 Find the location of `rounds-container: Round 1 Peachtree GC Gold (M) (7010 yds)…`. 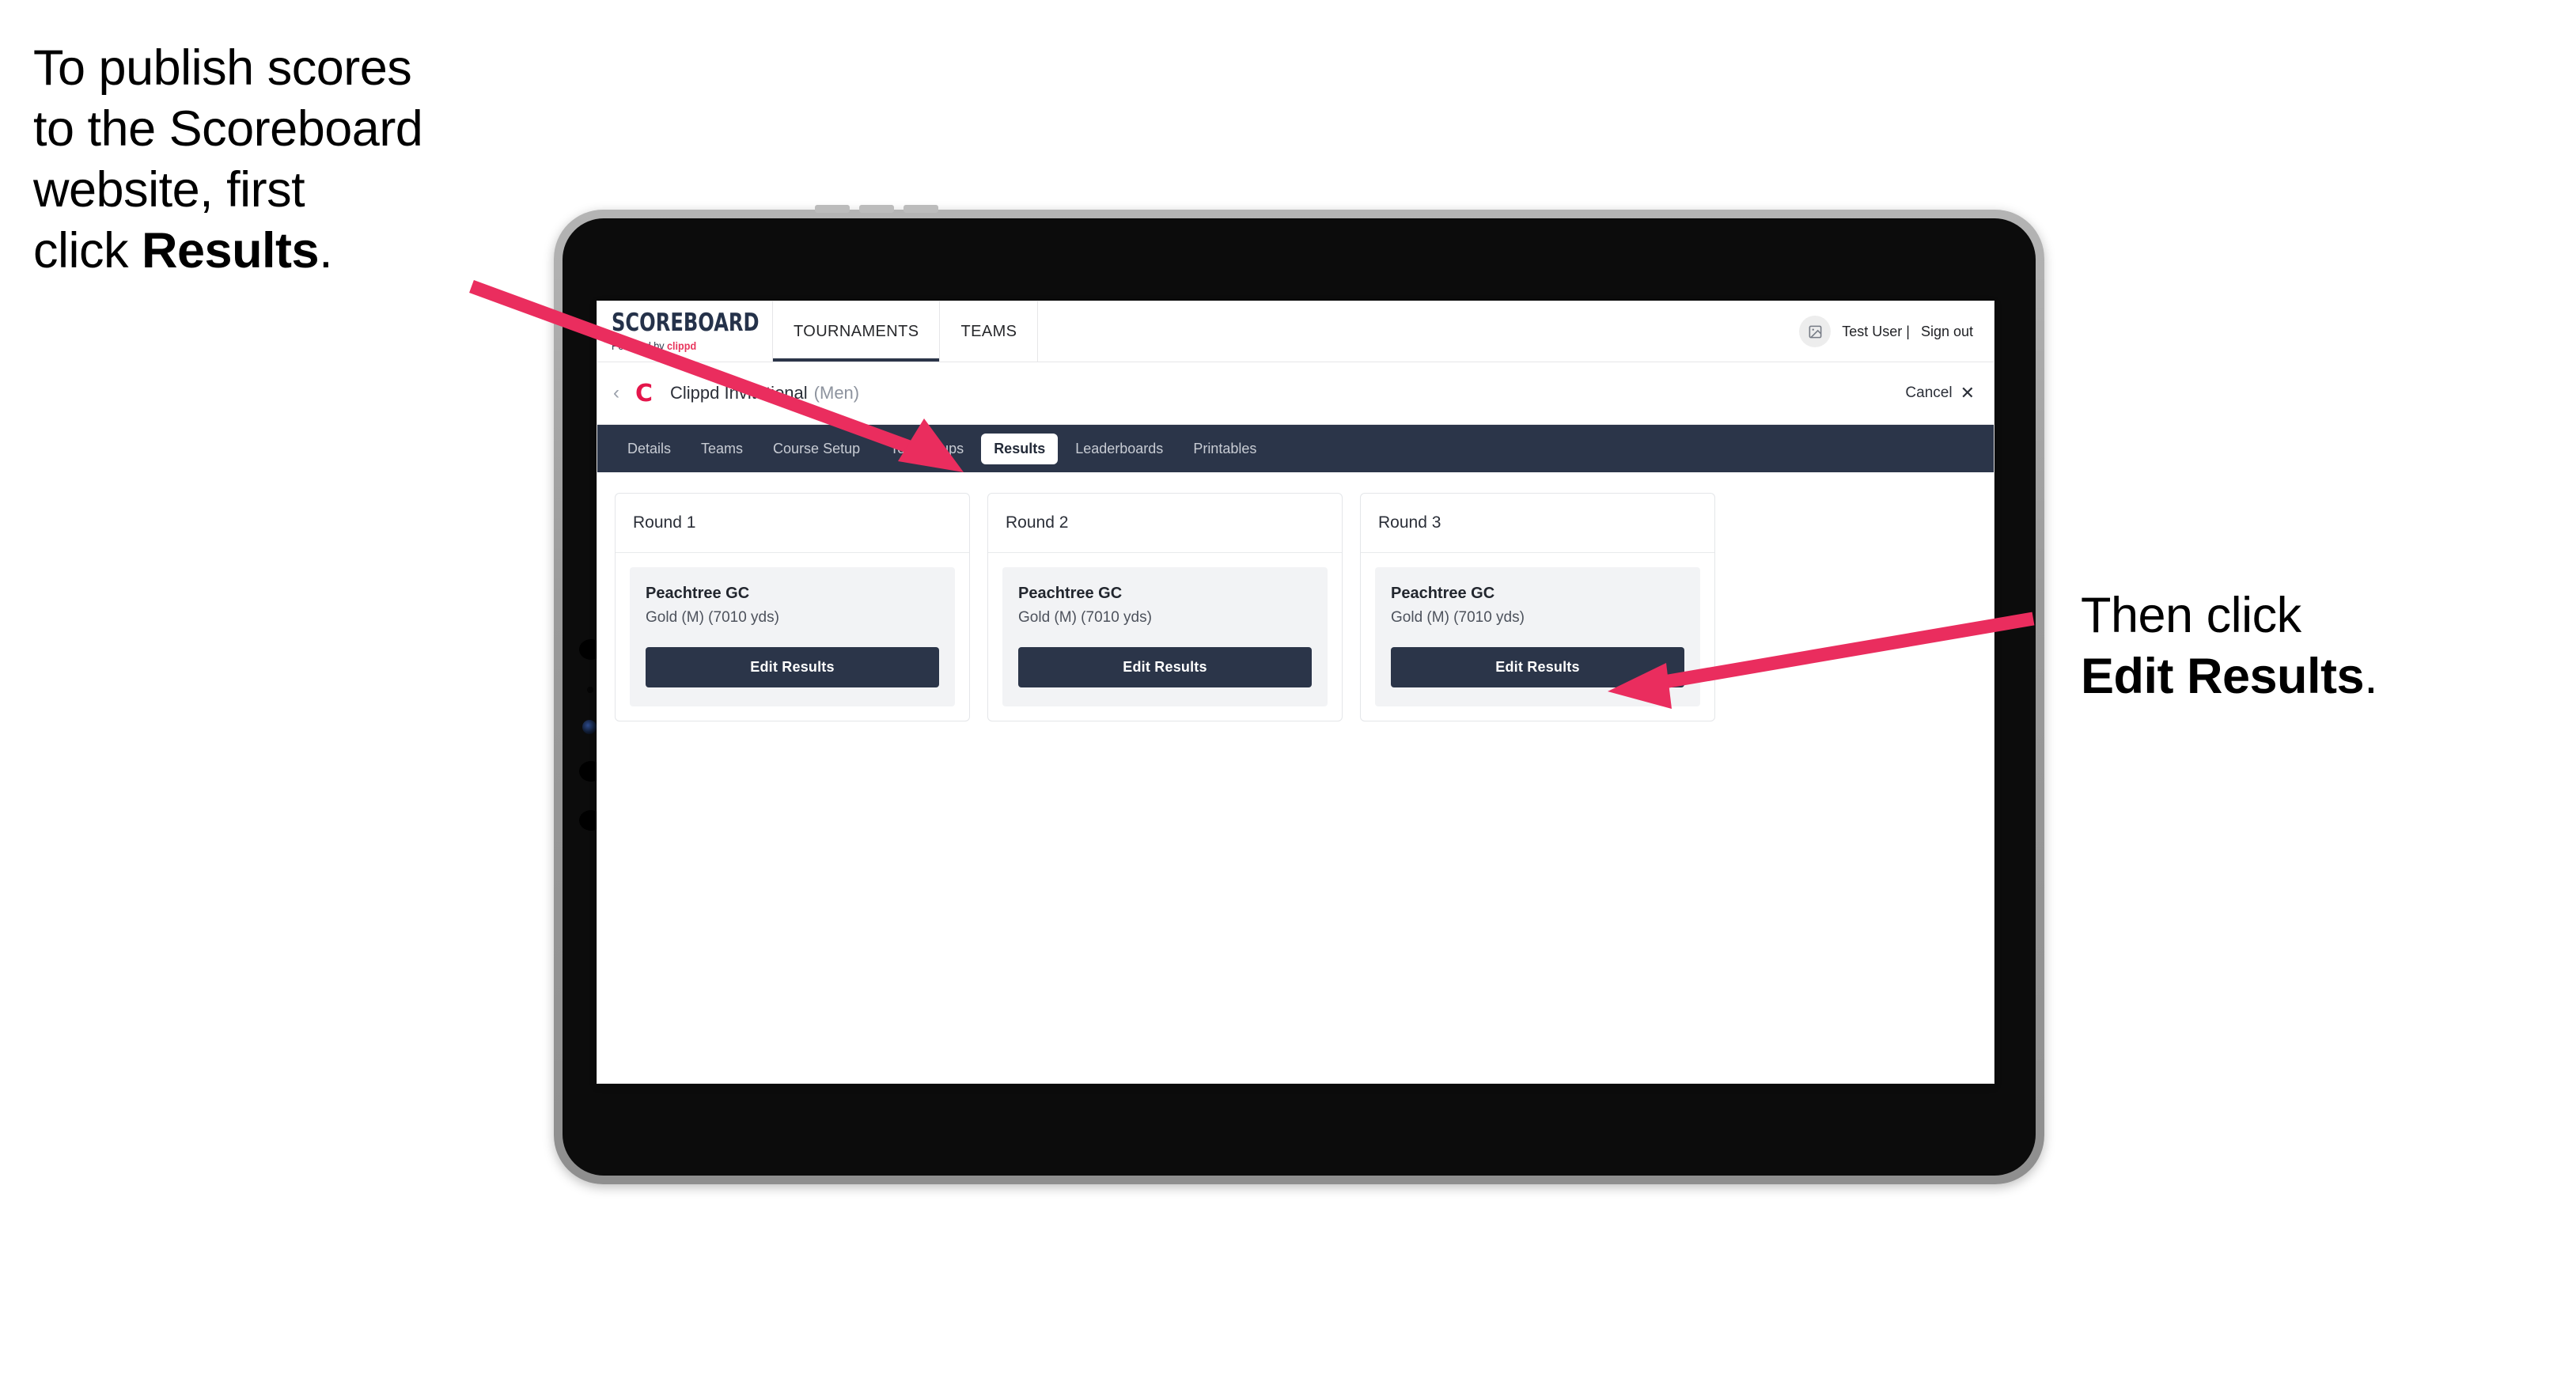

rounds-container: Round 1 Peachtree GC Gold (M) (7010 yds)… is located at coordinates (1295, 607).